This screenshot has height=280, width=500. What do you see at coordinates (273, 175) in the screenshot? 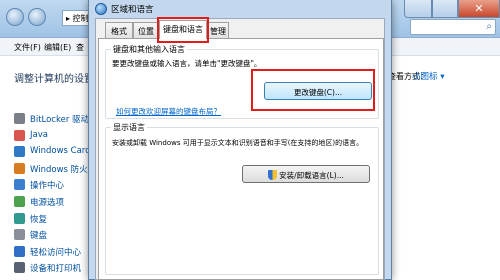
I see `uac-shield-icon` at bounding box center [273, 175].